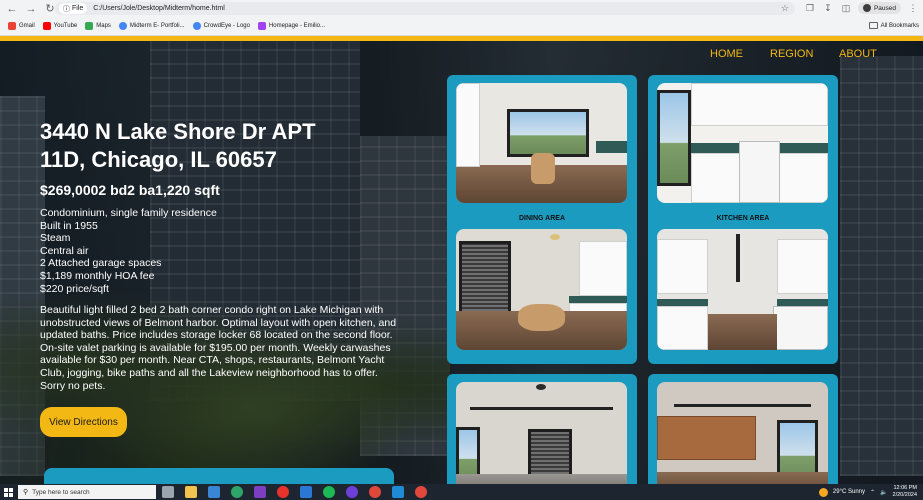 Image resolution: width=923 pixels, height=500 pixels. What do you see at coordinates (260, 492) in the screenshot?
I see `visual-studio-icon` at bounding box center [260, 492].